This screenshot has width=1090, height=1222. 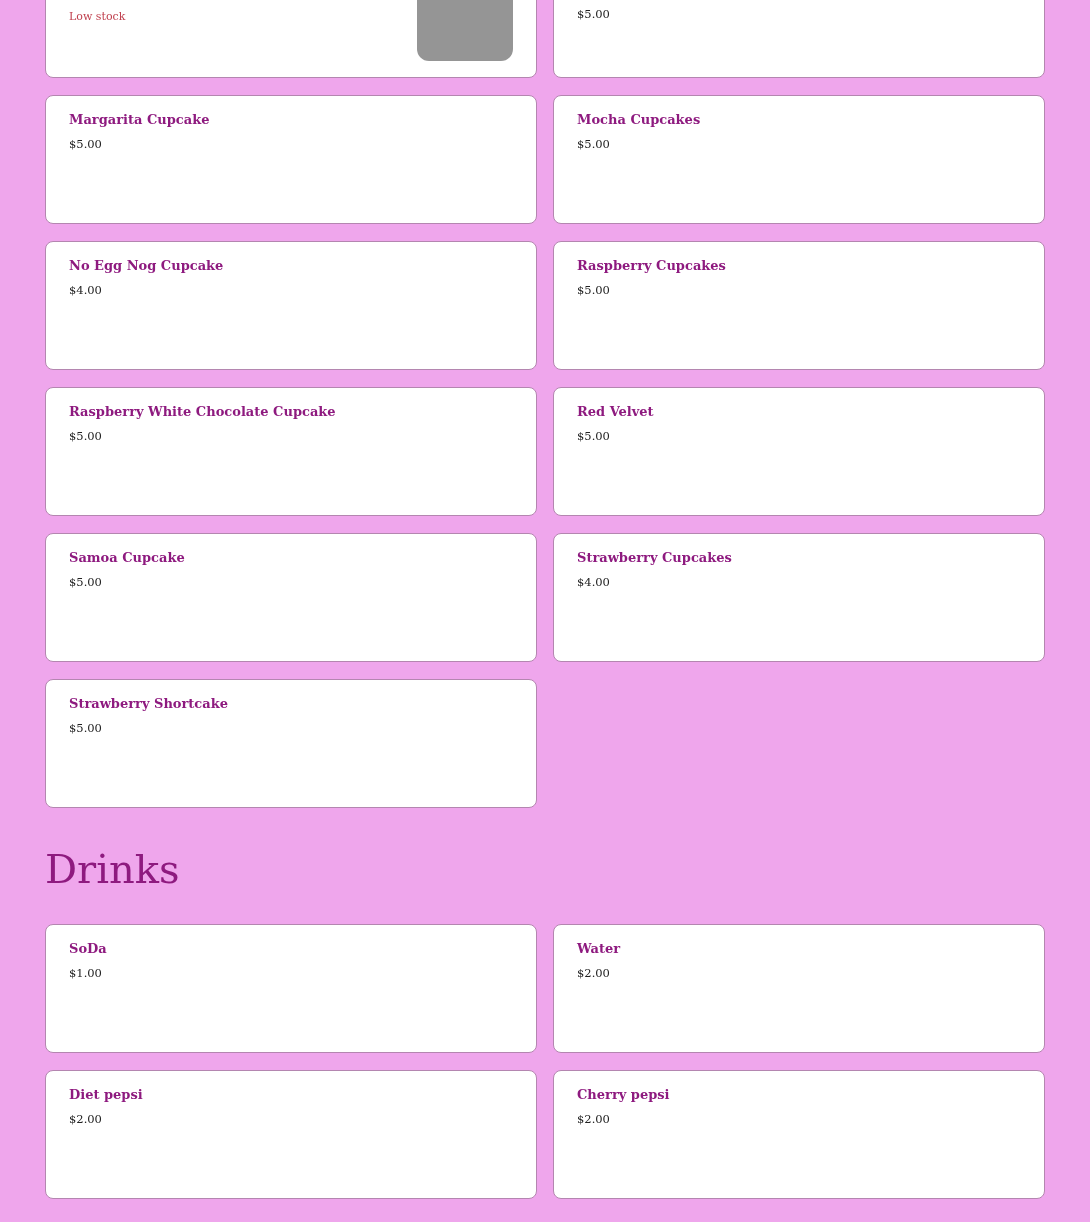 I want to click on product-name: Red Velvet, so click(x=615, y=411).